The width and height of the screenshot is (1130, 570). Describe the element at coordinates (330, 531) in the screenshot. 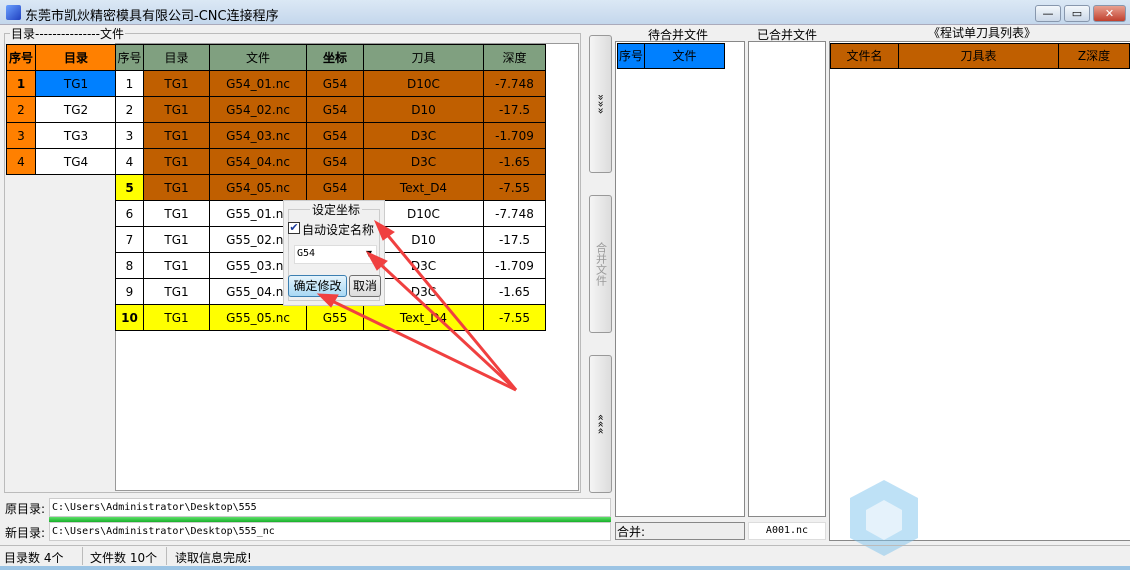

I see `target-dir-input: C:\Users\Administrator\Desktop\555_nc` at that location.